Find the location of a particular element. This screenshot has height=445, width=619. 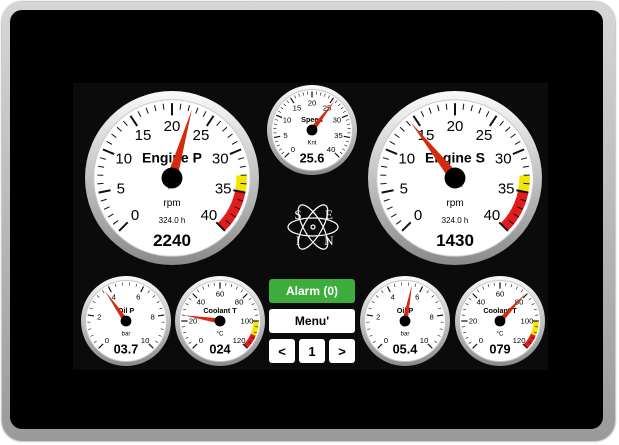

tick-label: 60 is located at coordinates (500, 294).